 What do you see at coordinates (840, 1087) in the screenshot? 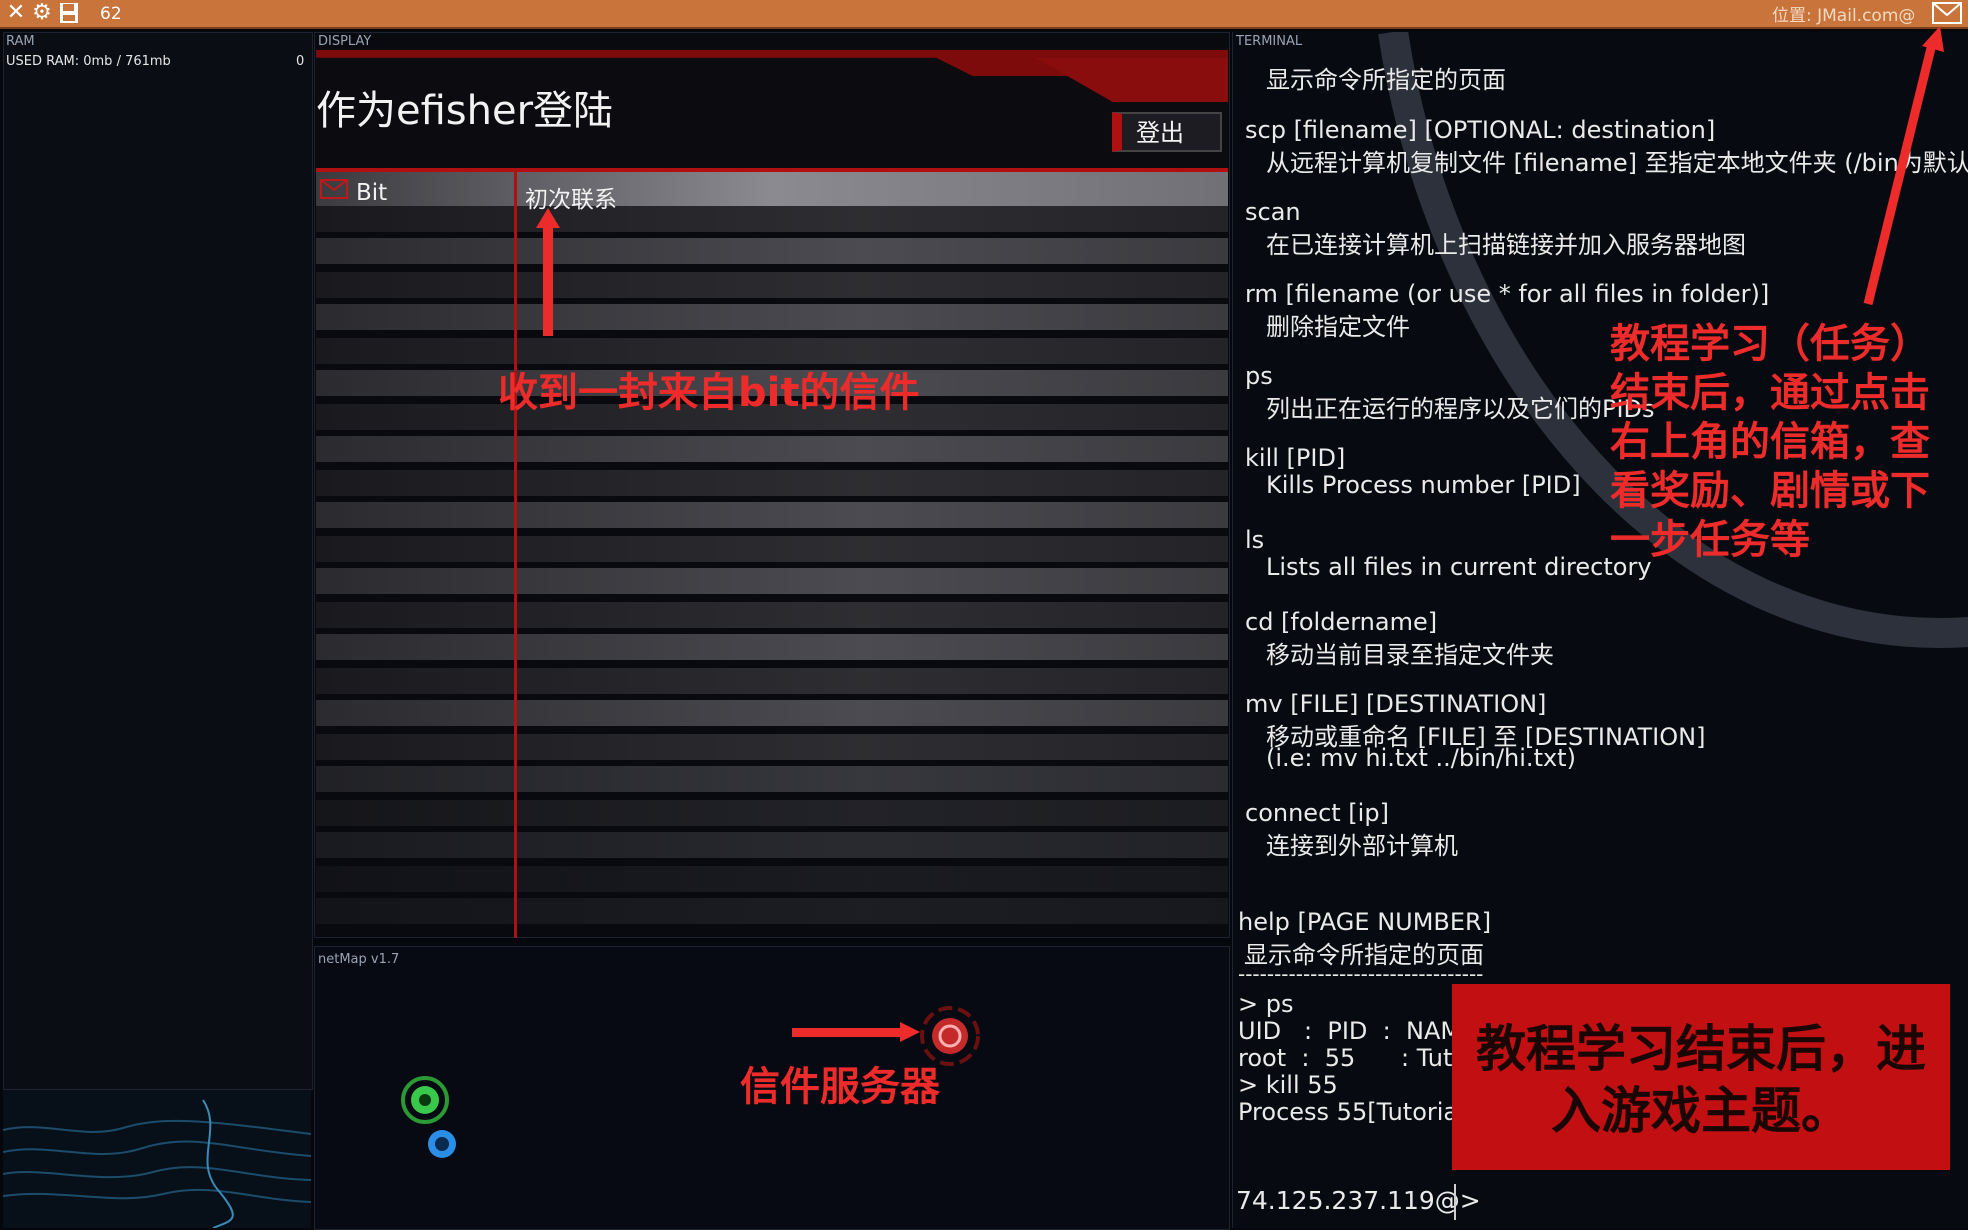
I see `annotation-mail-server: 信件服务器` at bounding box center [840, 1087].